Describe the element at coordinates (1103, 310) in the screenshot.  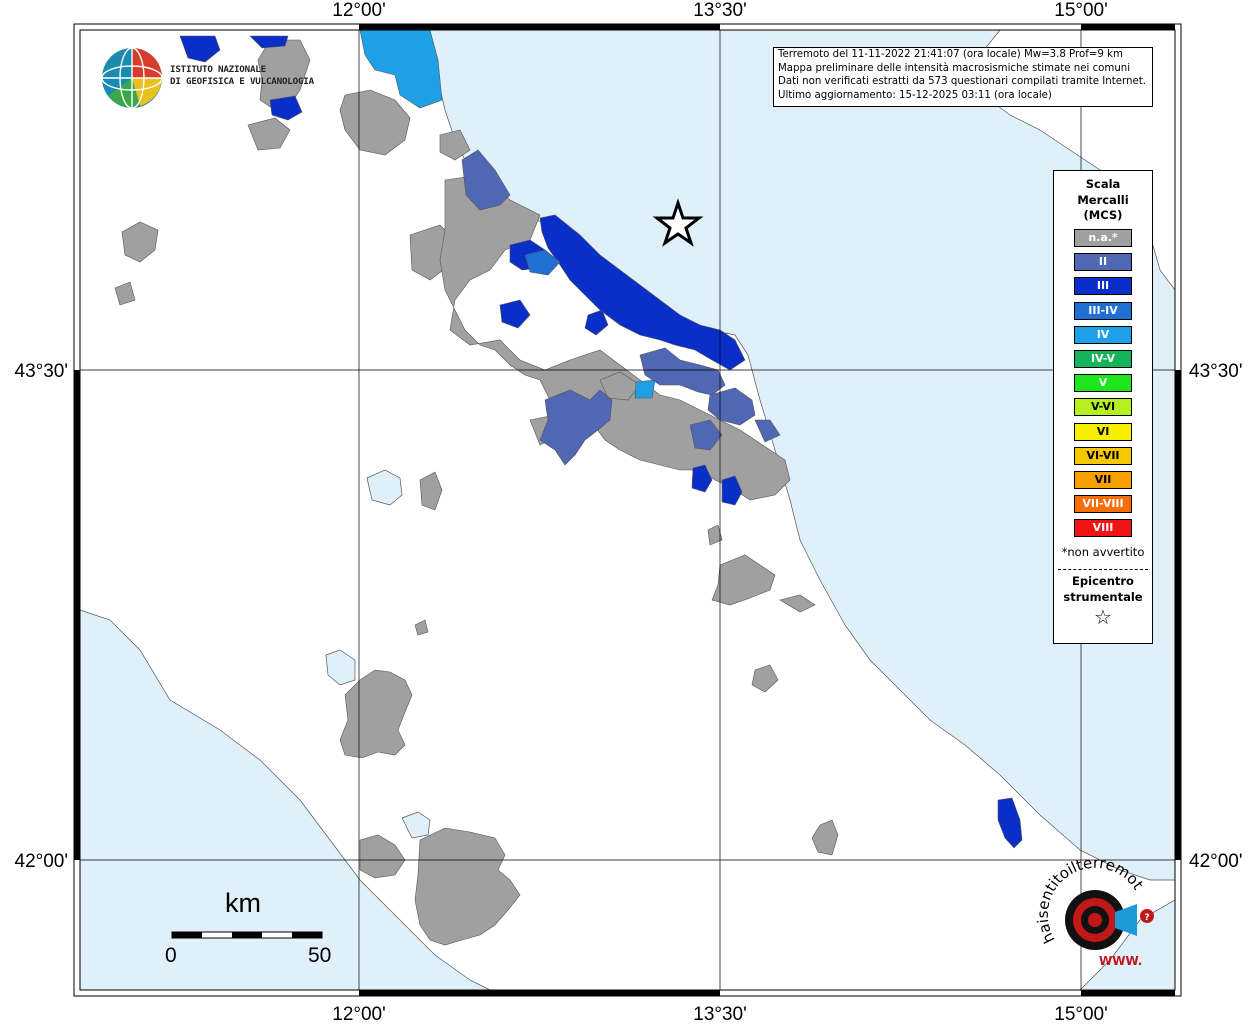
I see `legend-item: III-IV` at that location.